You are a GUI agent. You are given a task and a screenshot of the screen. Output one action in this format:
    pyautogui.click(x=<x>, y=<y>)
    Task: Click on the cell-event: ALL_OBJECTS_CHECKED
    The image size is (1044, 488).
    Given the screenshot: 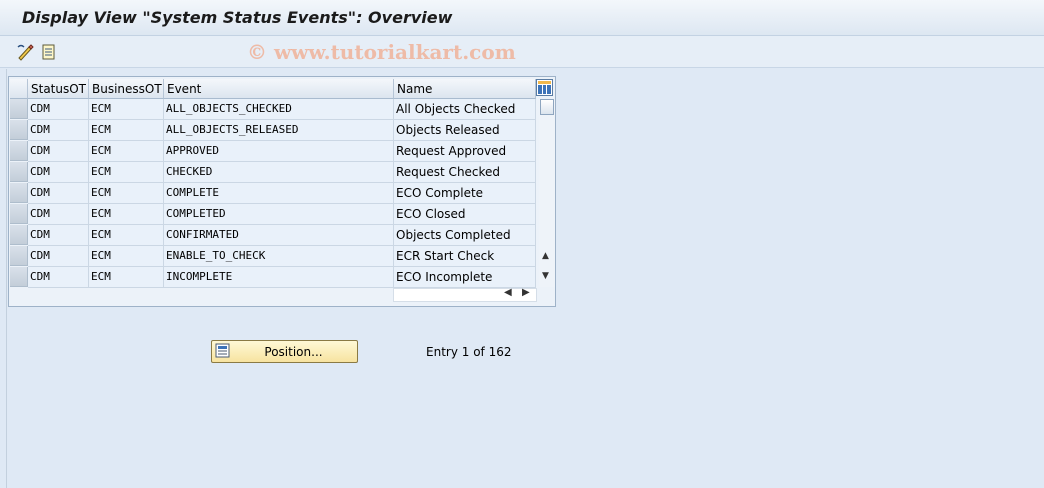 What is the action you would take?
    pyautogui.click(x=279, y=109)
    